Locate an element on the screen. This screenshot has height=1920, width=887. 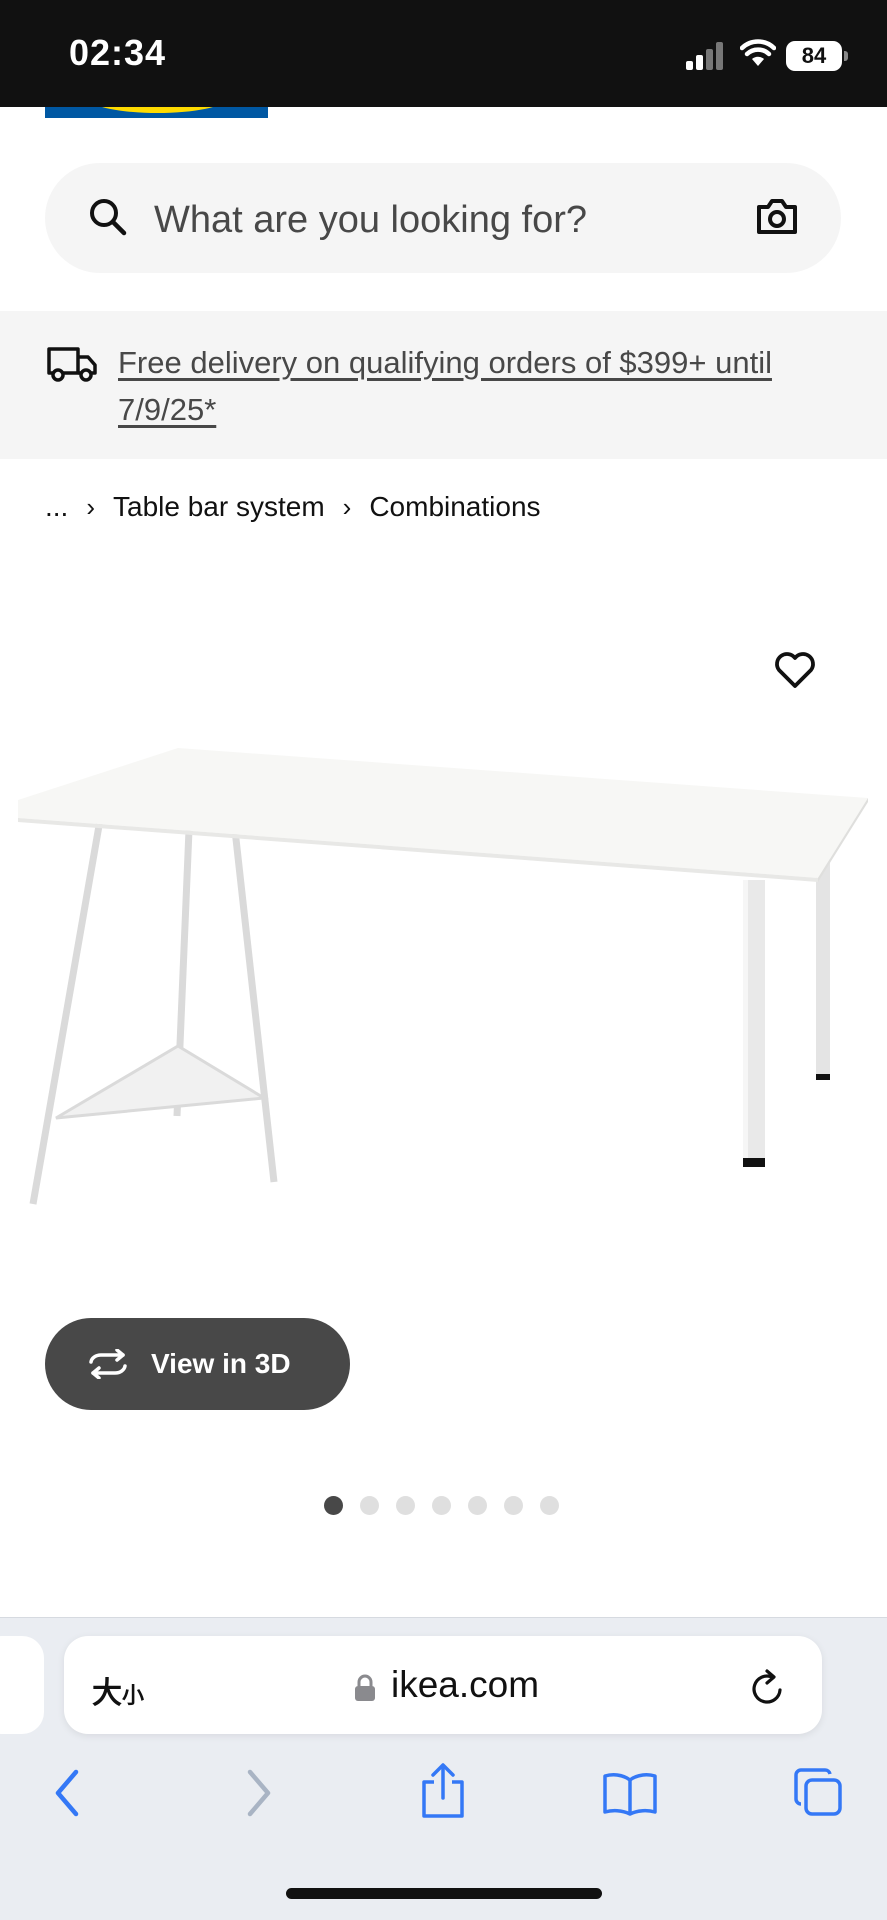
ikea-logo is located at coordinates (156, 112).